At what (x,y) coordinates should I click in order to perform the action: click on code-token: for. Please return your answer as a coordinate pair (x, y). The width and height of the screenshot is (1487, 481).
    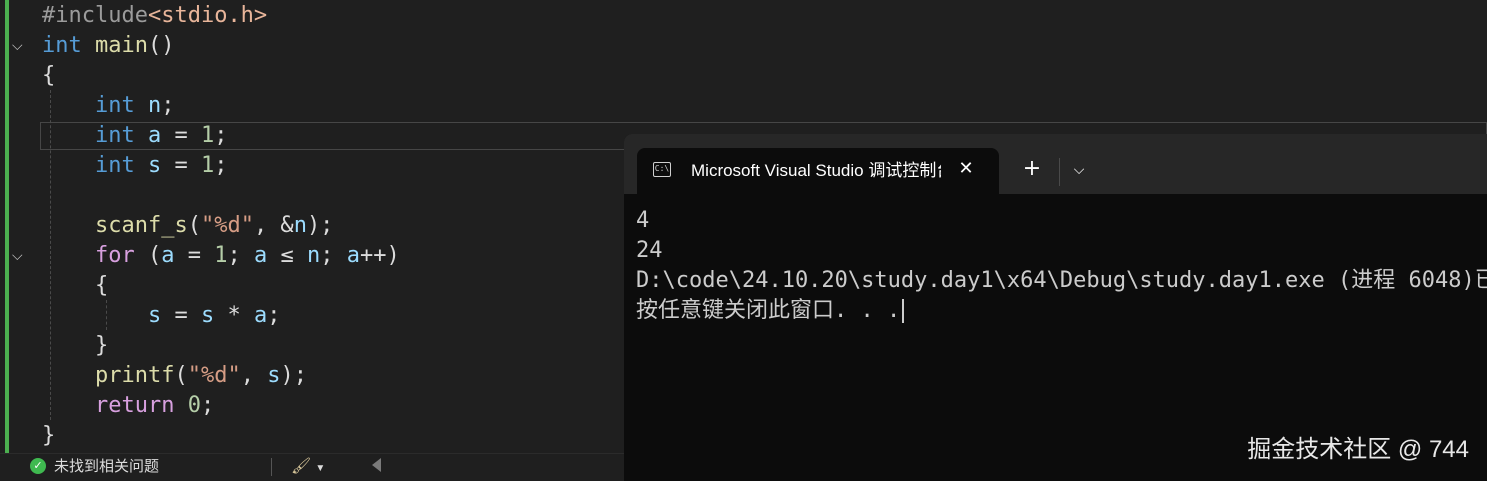
    Looking at the image, I should click on (114, 255).